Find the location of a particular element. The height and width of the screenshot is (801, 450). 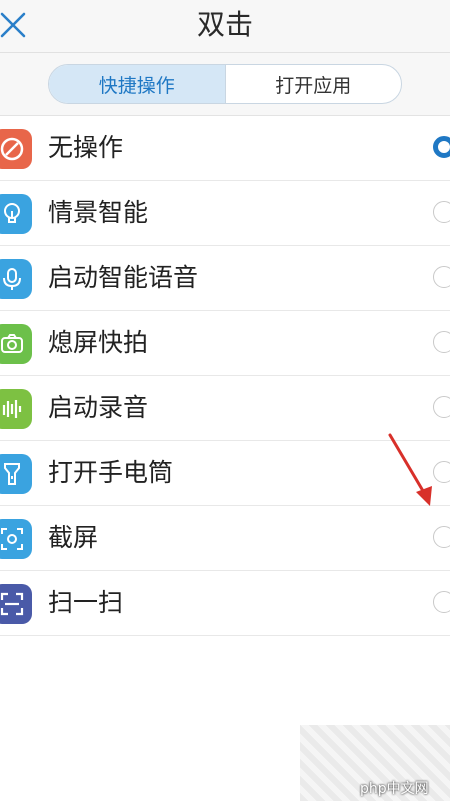

tab-bar-container: 快捷操作 打开应用 is located at coordinates (225, 84).